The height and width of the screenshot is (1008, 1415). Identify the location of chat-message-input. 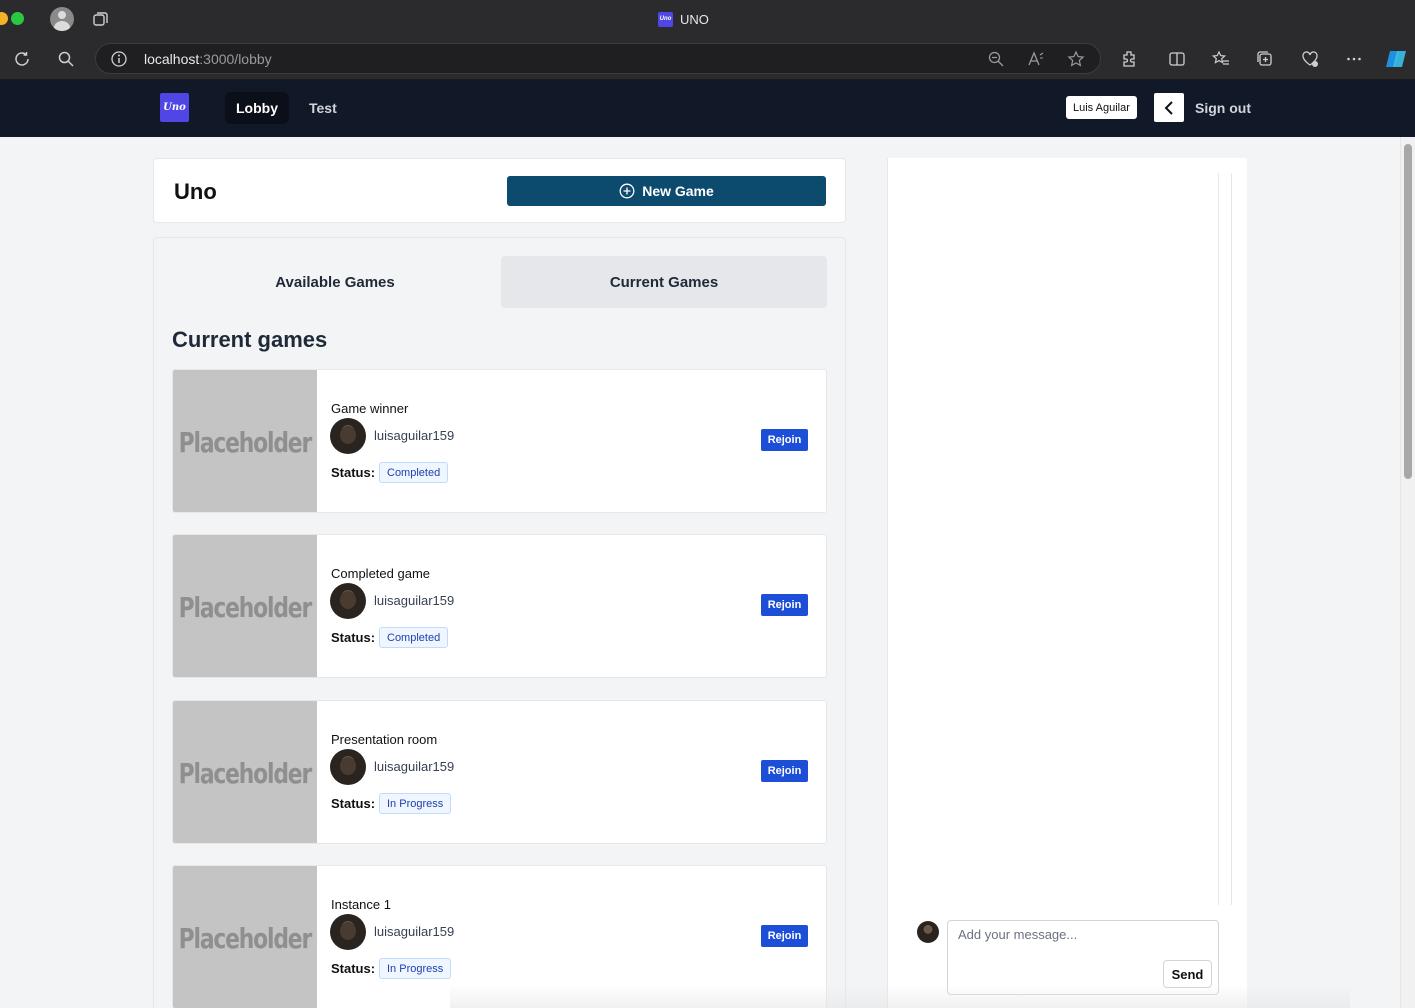
(1083, 934).